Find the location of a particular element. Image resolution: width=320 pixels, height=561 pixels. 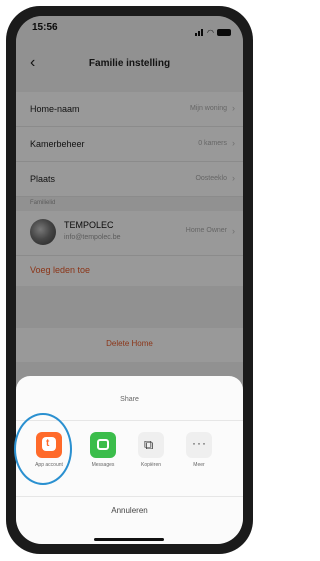

share-label: Meer is located at coordinates (199, 465).